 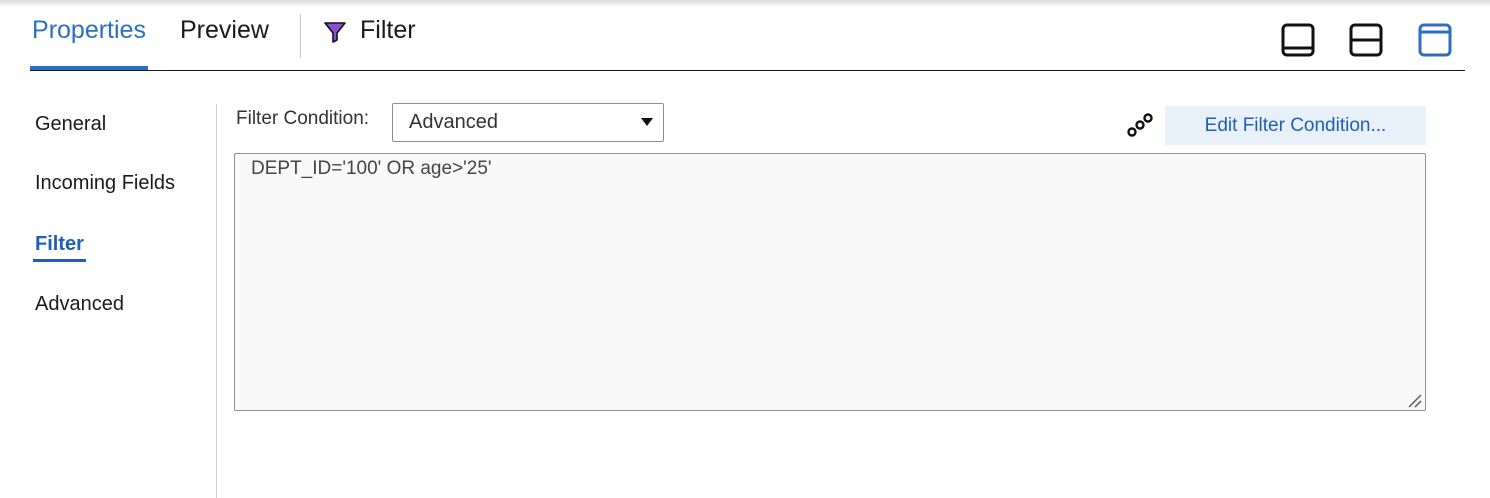 I want to click on sidebar-item-advanced: Advanced, so click(x=79, y=304).